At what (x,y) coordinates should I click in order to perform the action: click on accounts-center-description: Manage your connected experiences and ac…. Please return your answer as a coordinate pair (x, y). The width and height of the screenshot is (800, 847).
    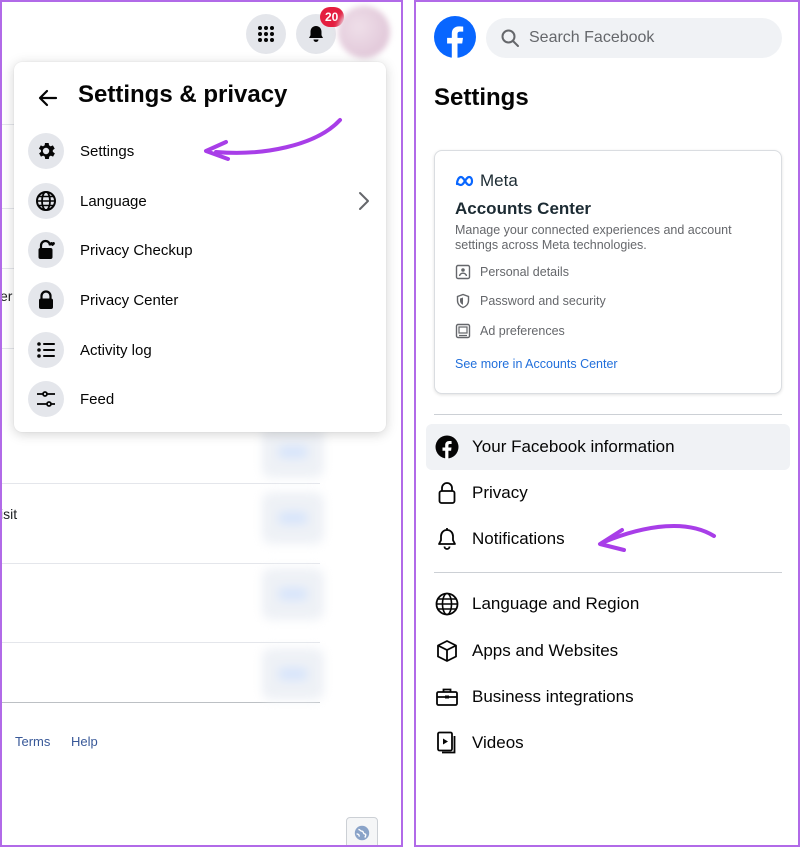
    Looking at the image, I should click on (593, 237).